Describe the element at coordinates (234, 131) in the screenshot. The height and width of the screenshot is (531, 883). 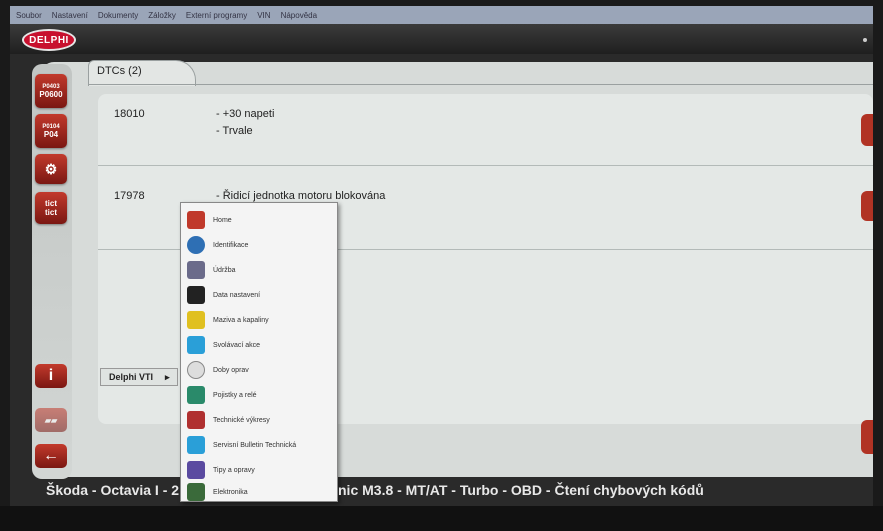
I see `dtc-description-line2: - Trvale` at that location.